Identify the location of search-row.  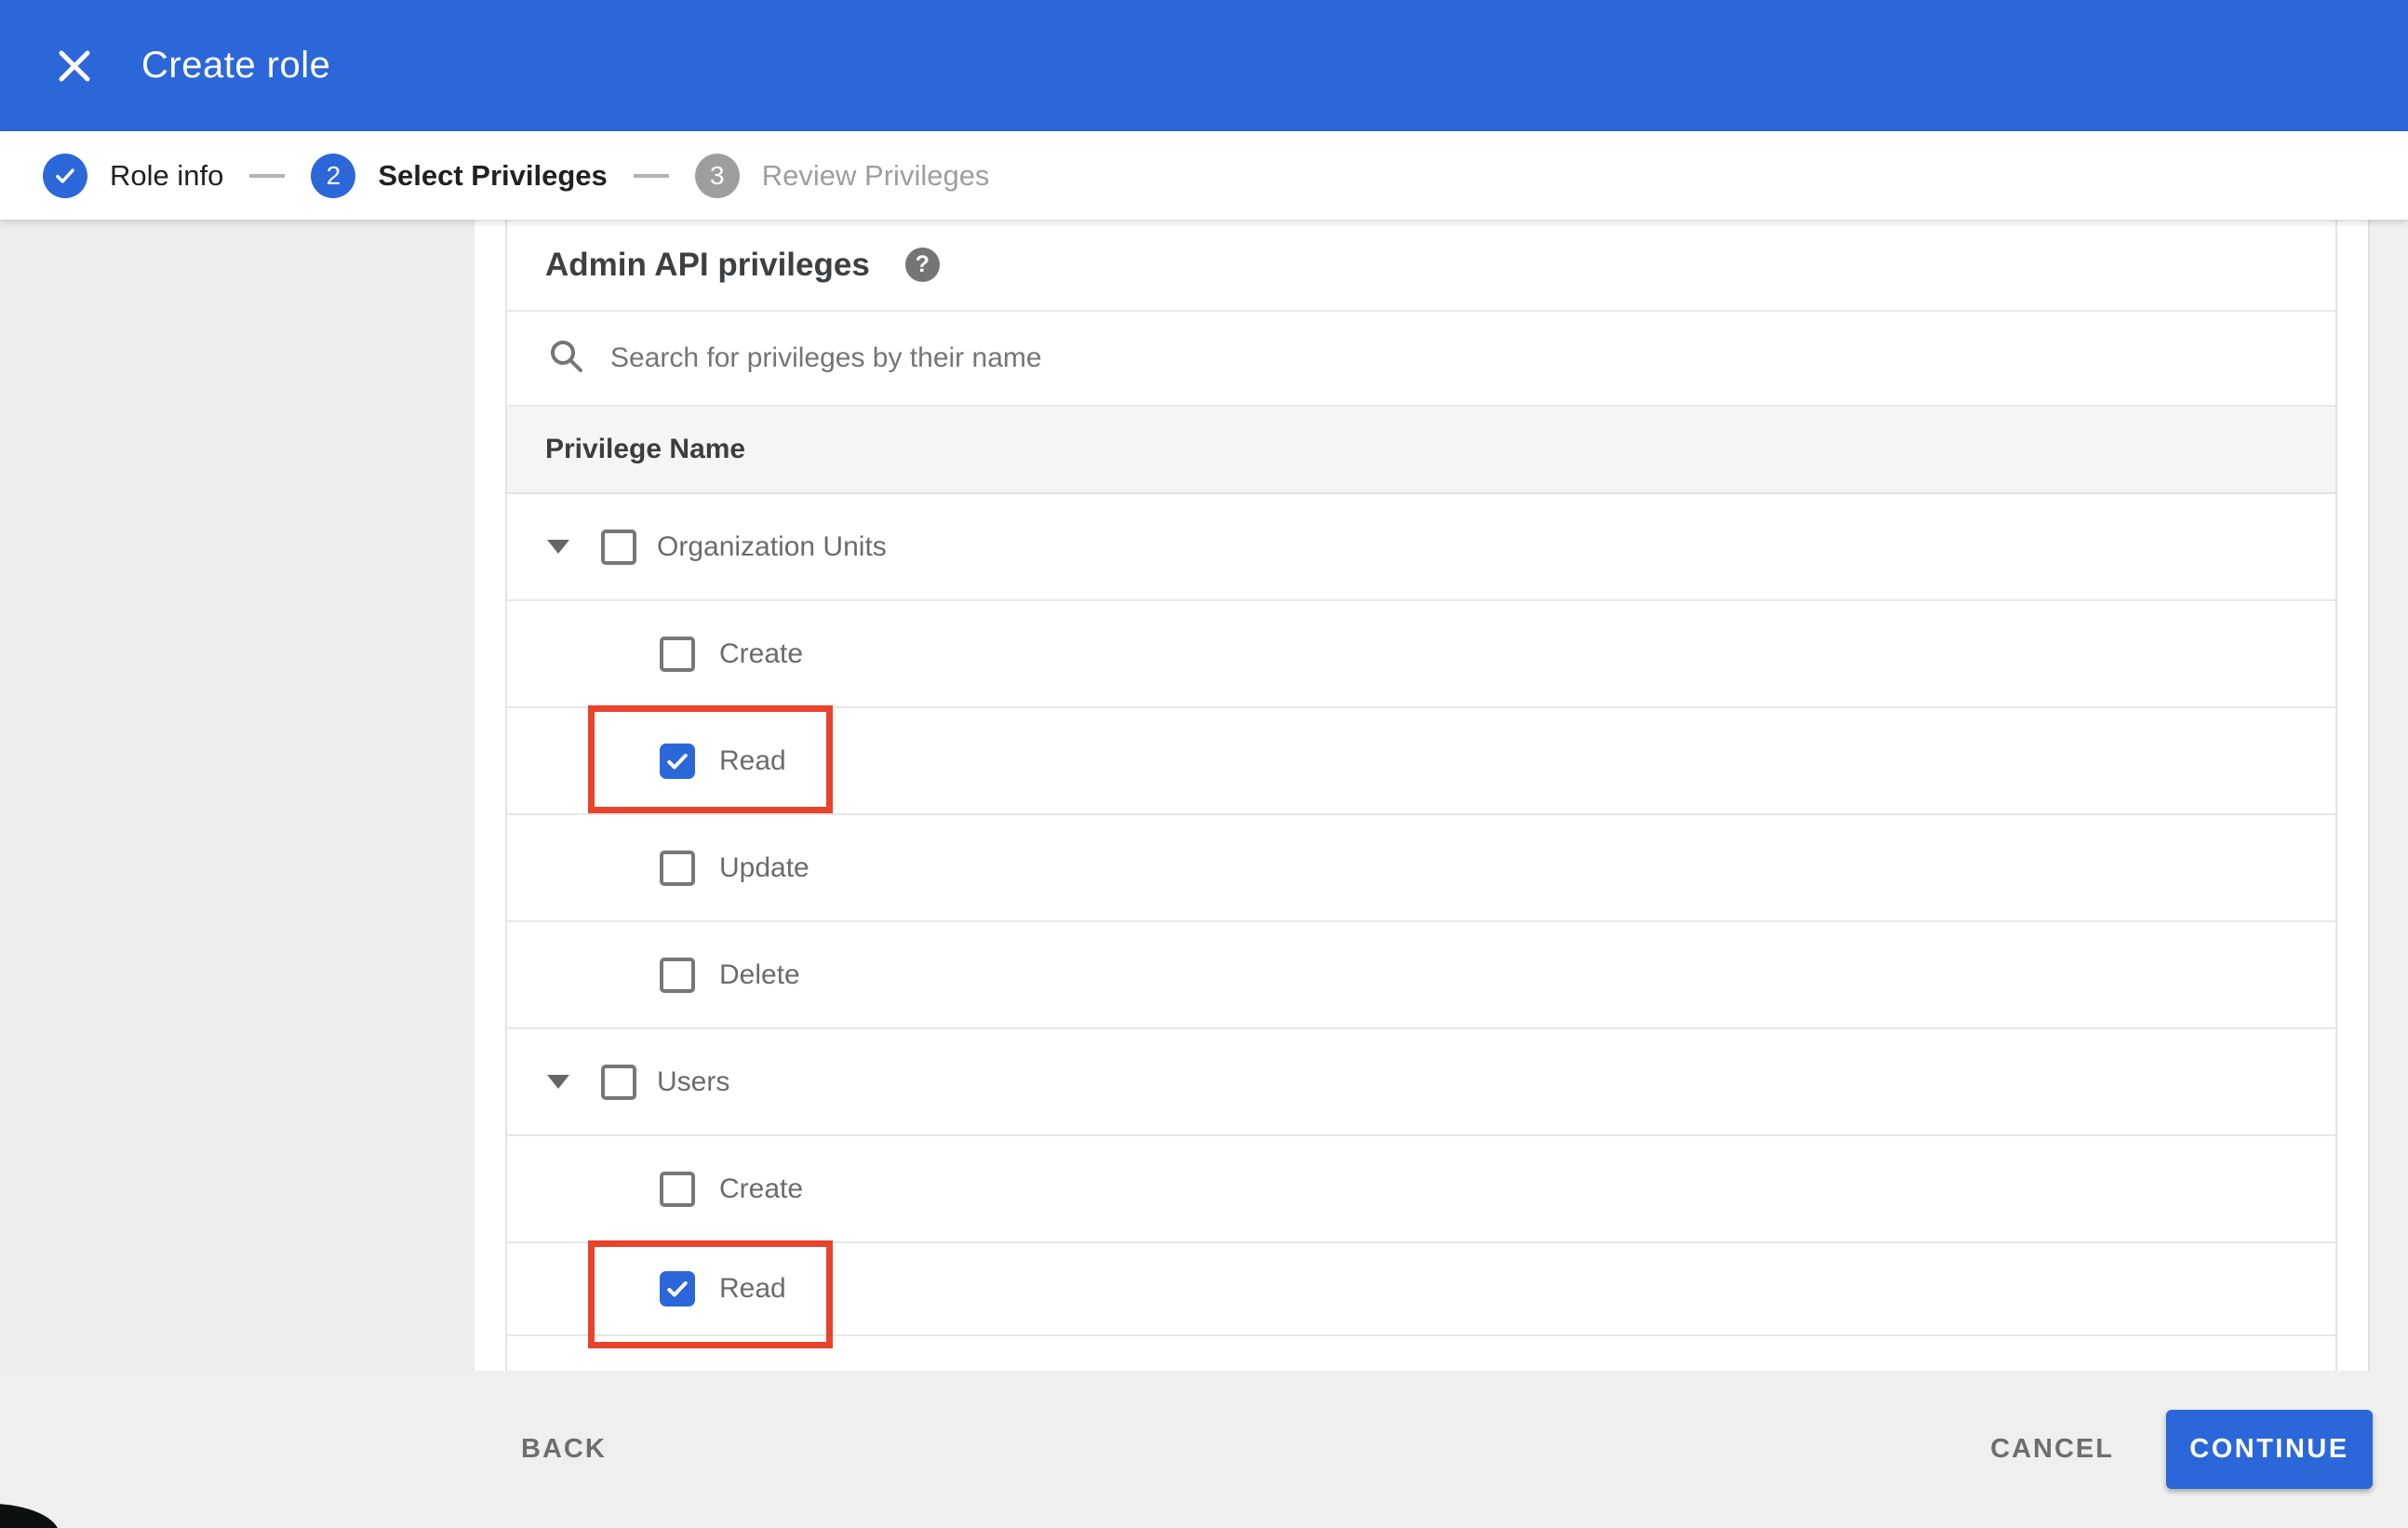
(1421, 360).